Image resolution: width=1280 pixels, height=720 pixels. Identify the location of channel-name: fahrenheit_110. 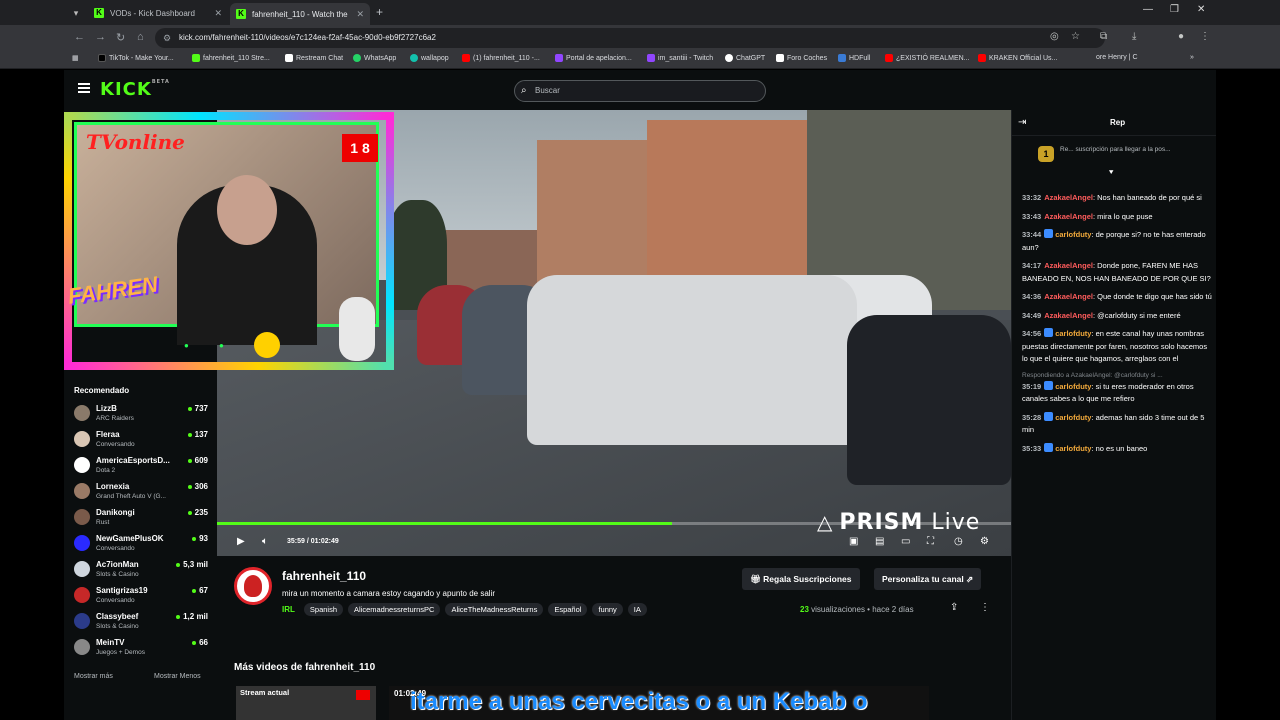
(324, 576).